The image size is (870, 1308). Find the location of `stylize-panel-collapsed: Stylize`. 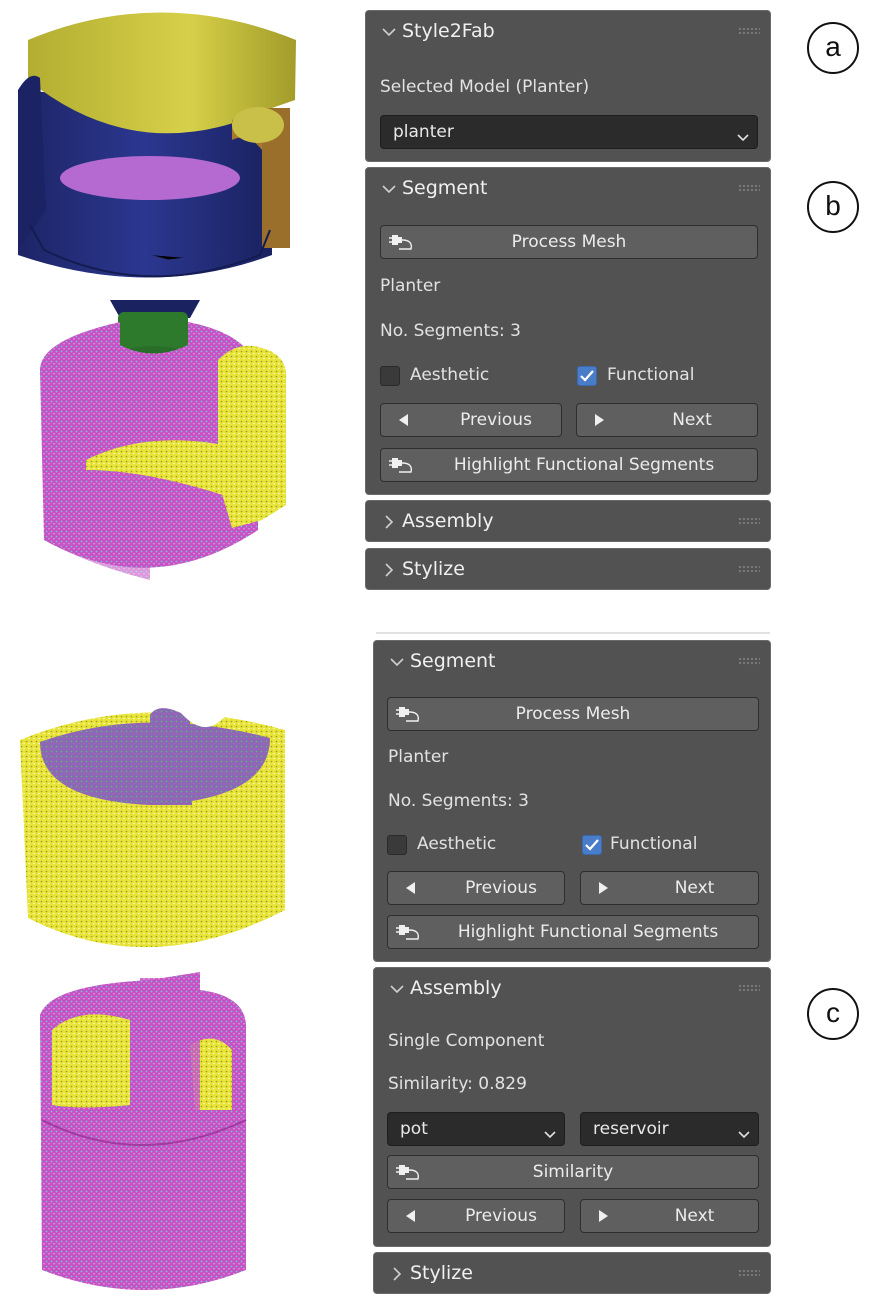

stylize-panel-collapsed: Stylize is located at coordinates (568, 569).